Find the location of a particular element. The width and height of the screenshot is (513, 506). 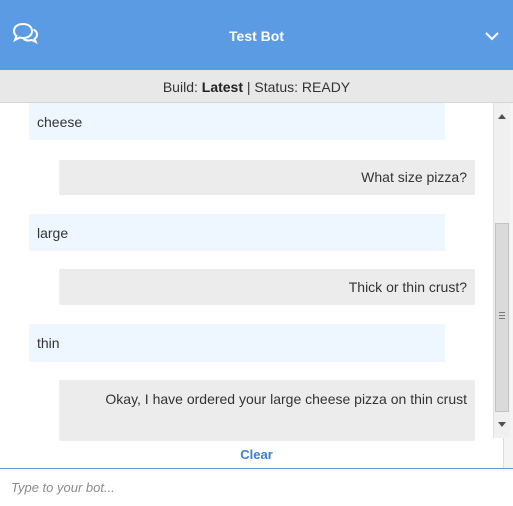

conversation-scrollbar is located at coordinates (501, 270).